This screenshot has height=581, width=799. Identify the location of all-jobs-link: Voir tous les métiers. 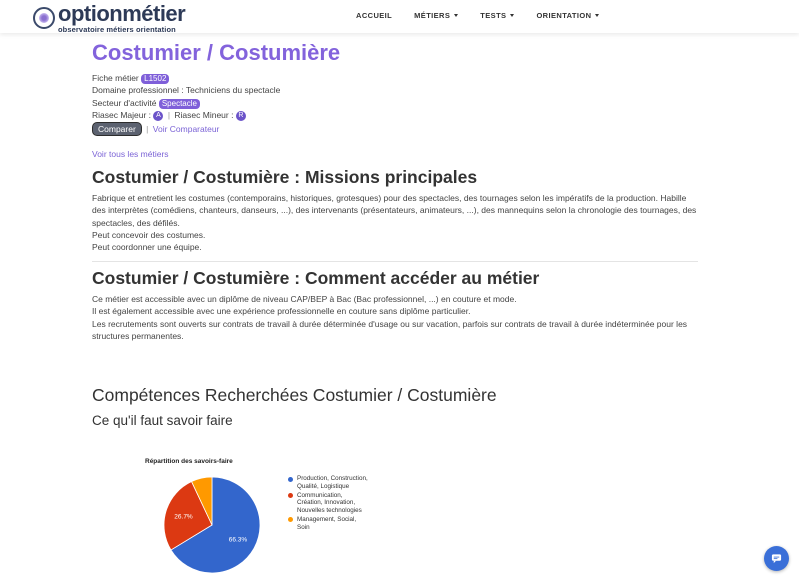
(130, 154).